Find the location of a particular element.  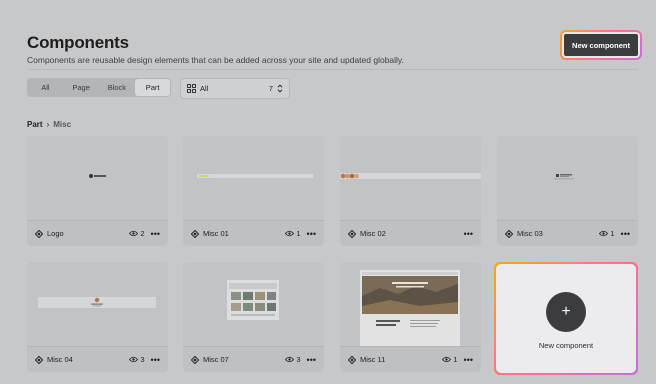

component-card-misc-04: Misc 04 3 ••• is located at coordinates (97, 317).